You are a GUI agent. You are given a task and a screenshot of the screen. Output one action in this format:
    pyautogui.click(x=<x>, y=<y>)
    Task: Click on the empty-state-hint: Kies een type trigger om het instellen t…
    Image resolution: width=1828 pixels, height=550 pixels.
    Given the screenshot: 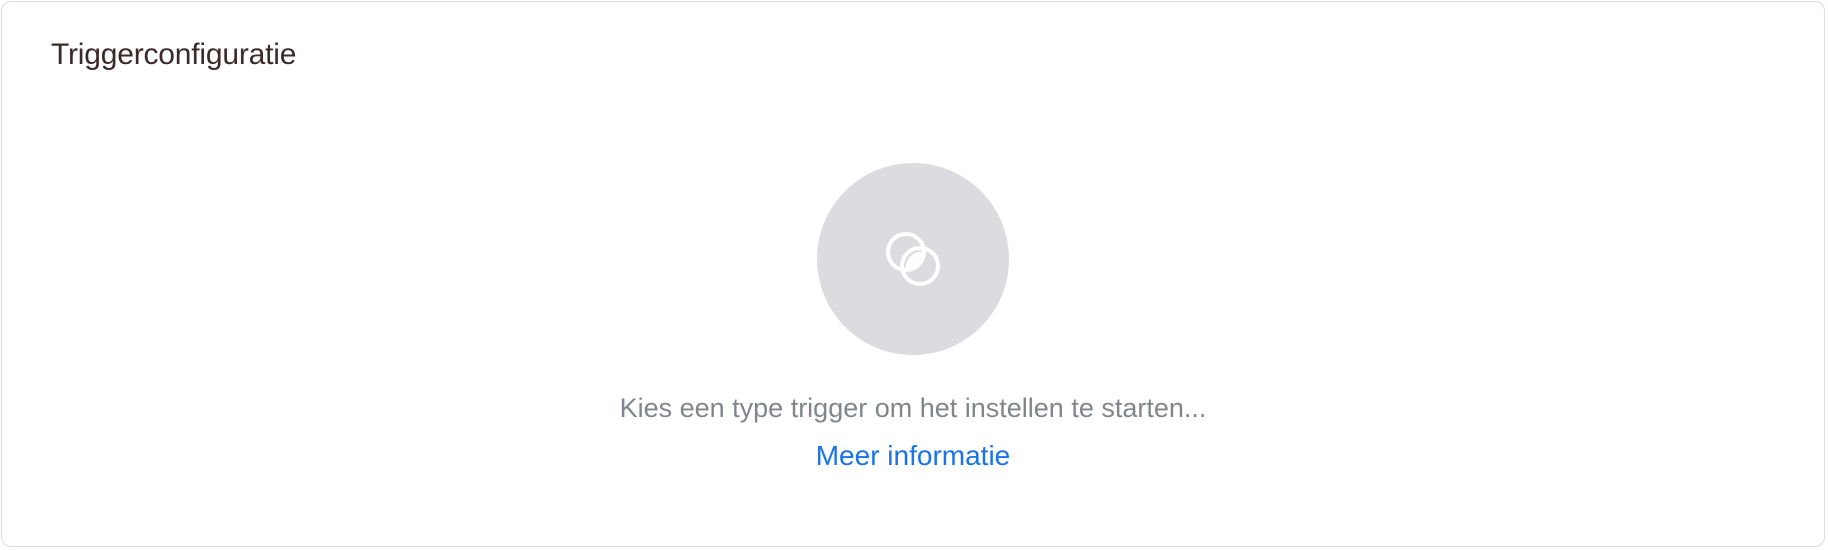 What is the action you would take?
    pyautogui.click(x=913, y=408)
    